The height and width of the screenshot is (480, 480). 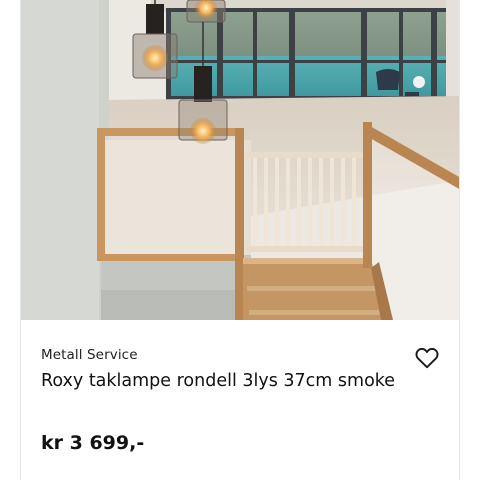 What do you see at coordinates (89, 355) in the screenshot?
I see `seller-name: Metall Service` at bounding box center [89, 355].